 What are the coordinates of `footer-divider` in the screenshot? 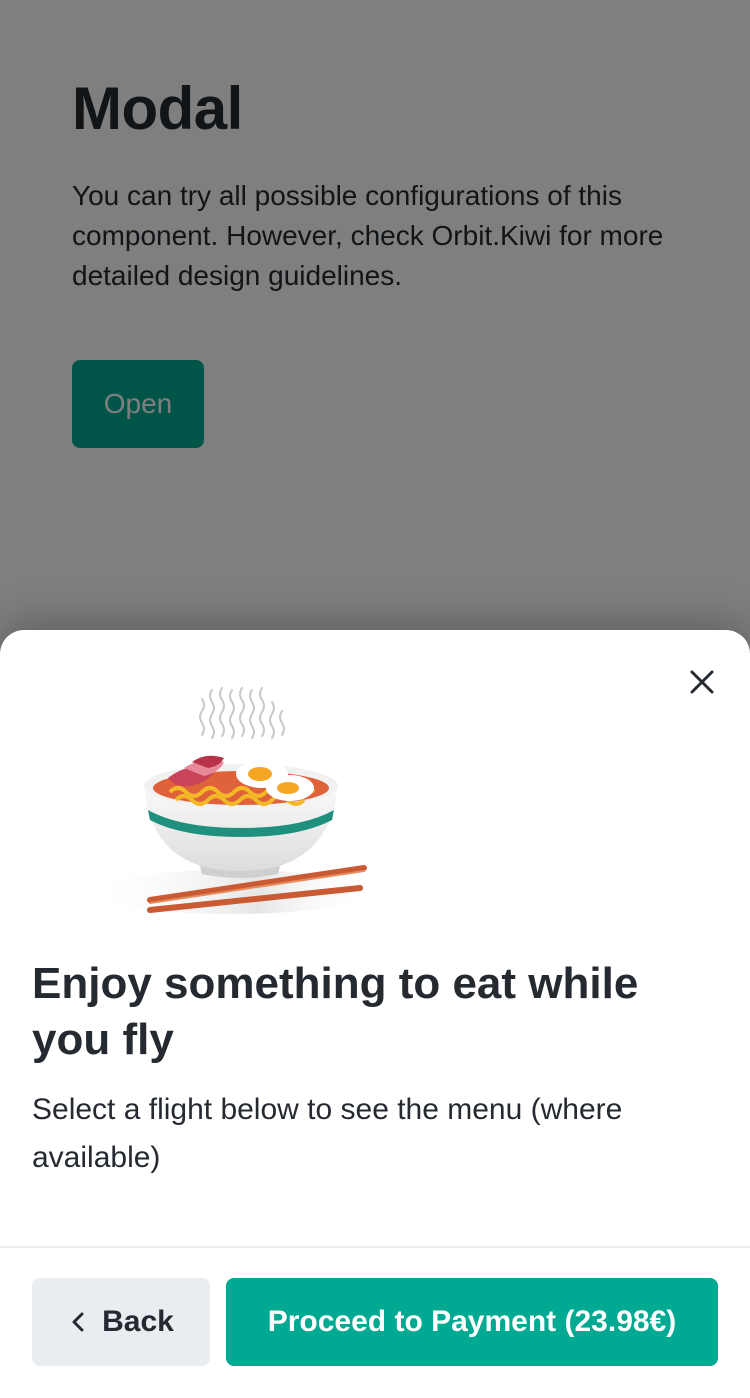 It's located at (375, 1247).